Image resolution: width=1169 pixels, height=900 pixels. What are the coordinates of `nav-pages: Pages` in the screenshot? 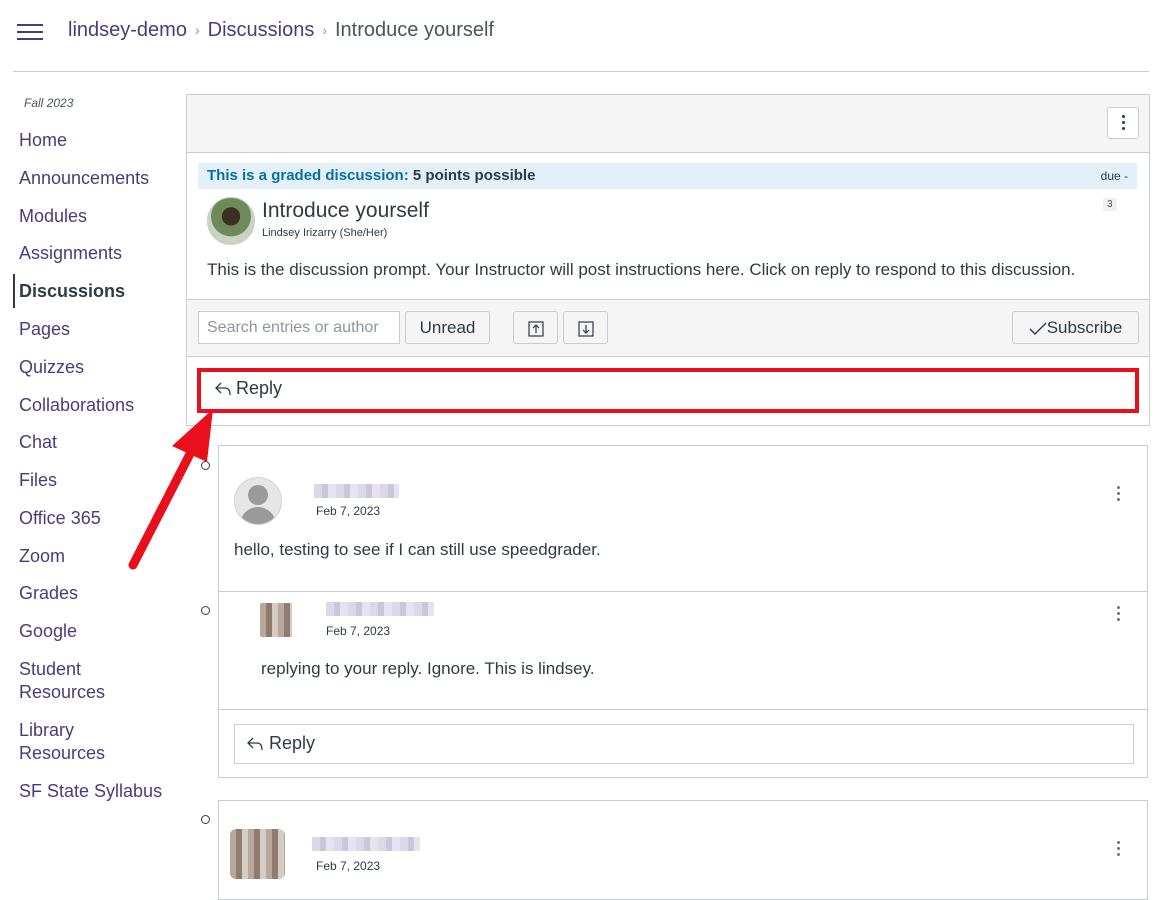 It's located at (94, 329).